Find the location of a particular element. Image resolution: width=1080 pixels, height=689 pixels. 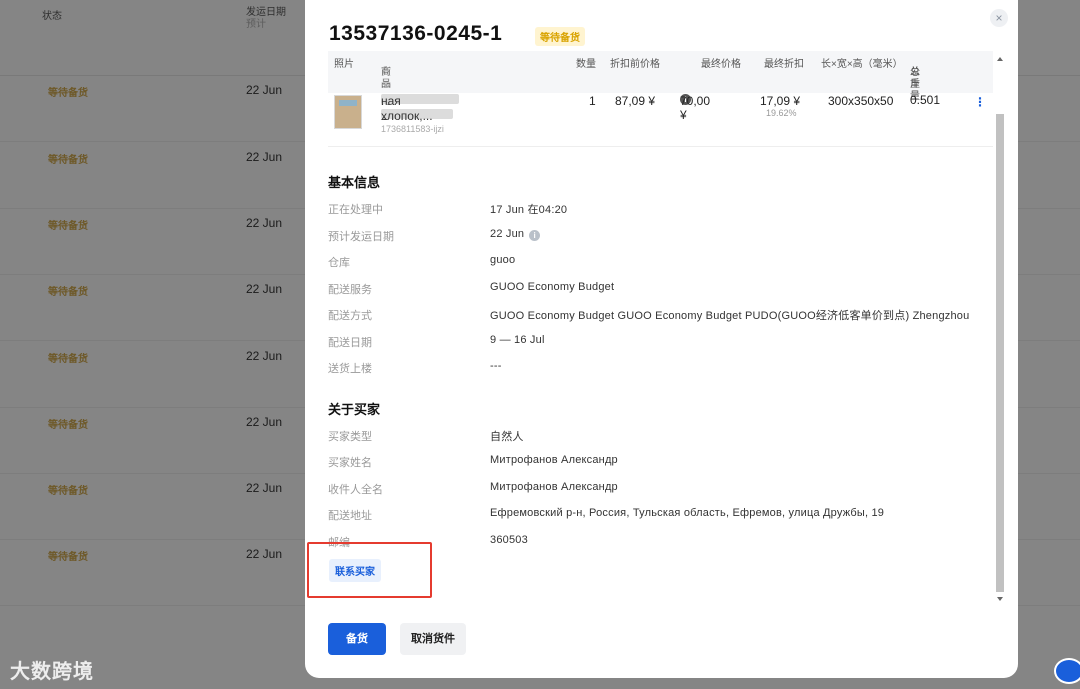

scrollbar-thumb is located at coordinates (1000, 353).